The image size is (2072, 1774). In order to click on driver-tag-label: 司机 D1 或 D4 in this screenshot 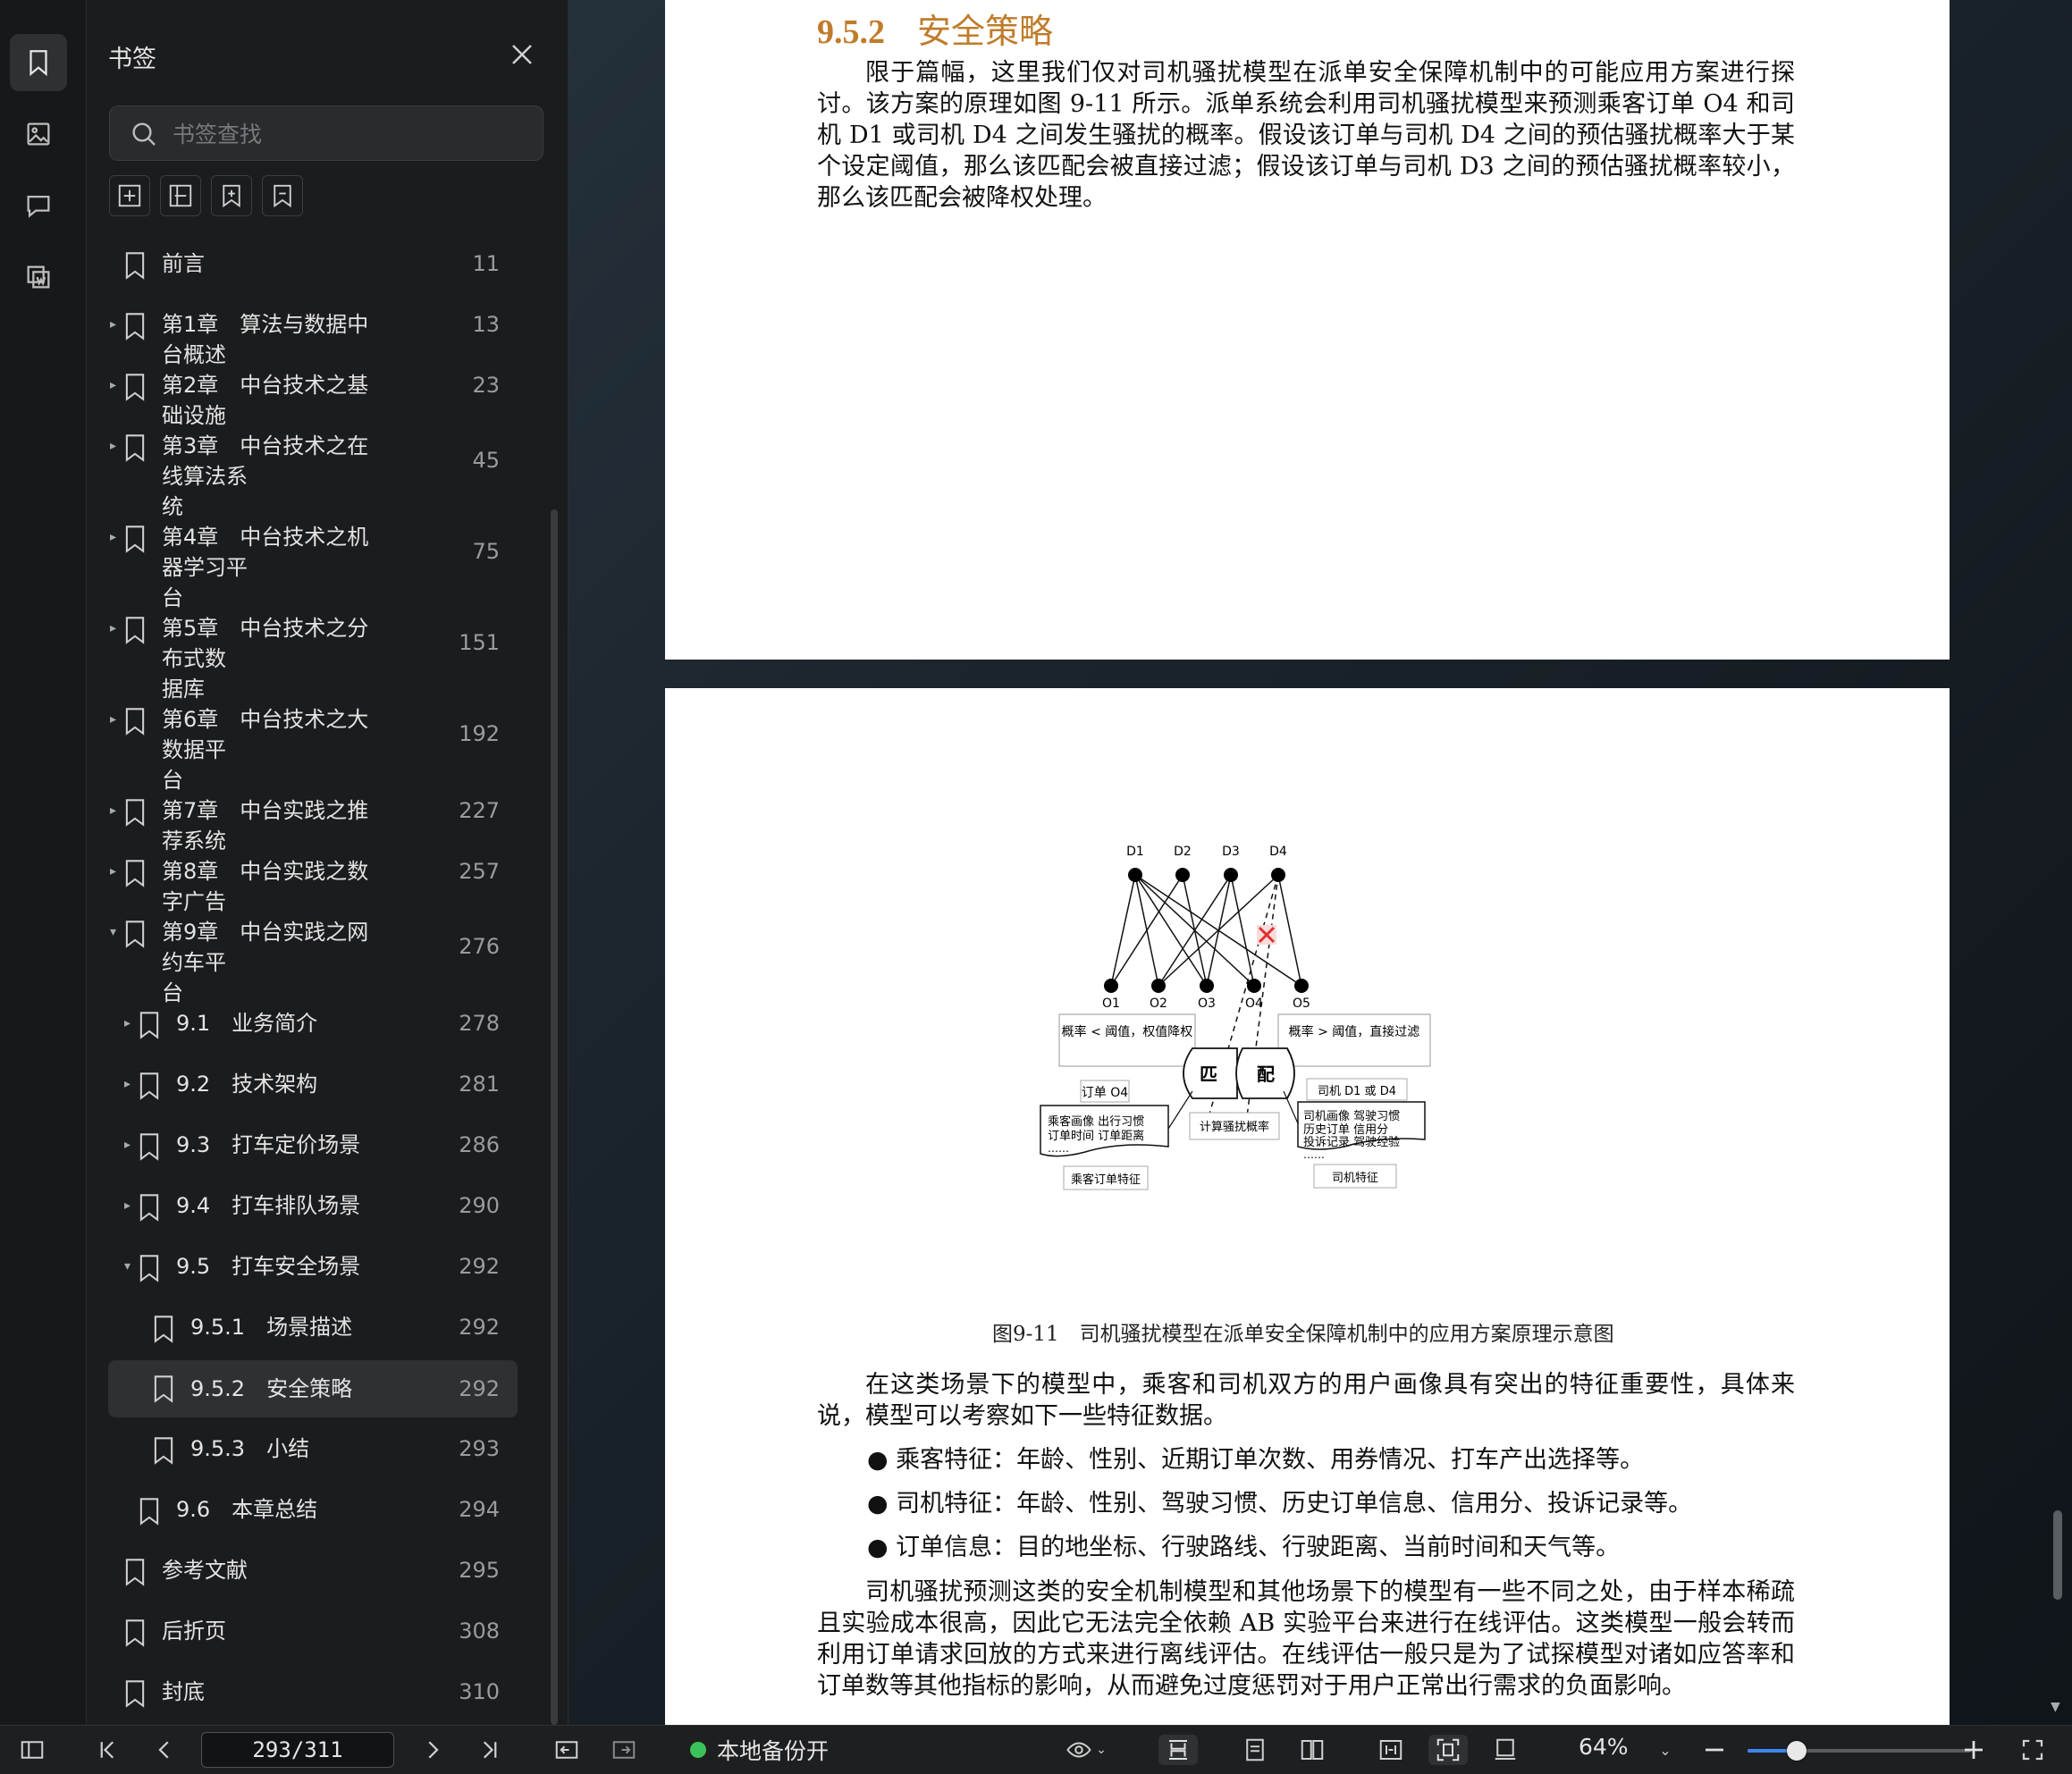, I will do `click(1357, 1092)`.